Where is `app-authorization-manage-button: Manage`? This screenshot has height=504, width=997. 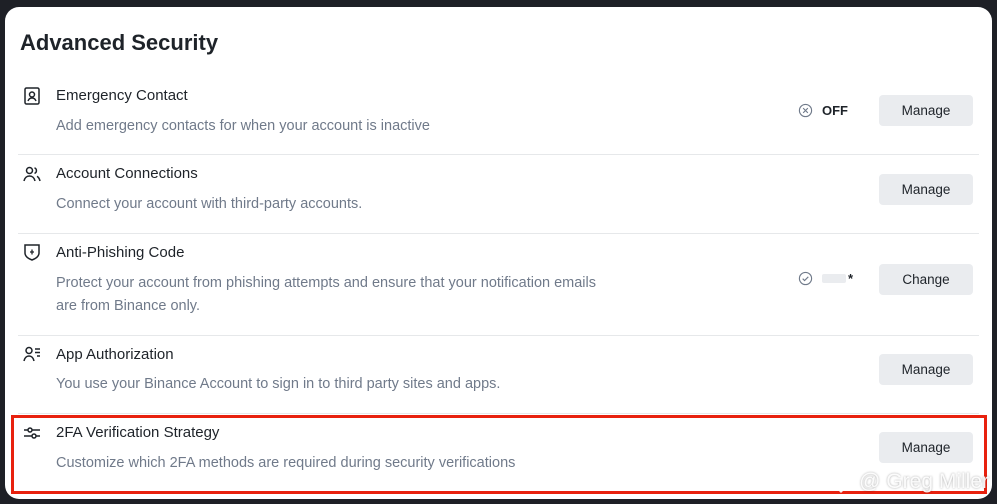 app-authorization-manage-button: Manage is located at coordinates (926, 369).